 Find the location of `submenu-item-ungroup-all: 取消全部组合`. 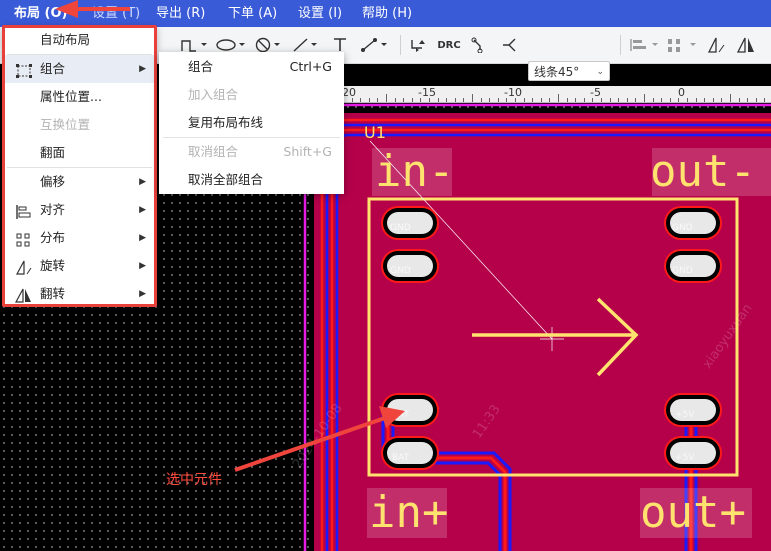

submenu-item-ungroup-all: 取消全部组合 is located at coordinates (251, 180).